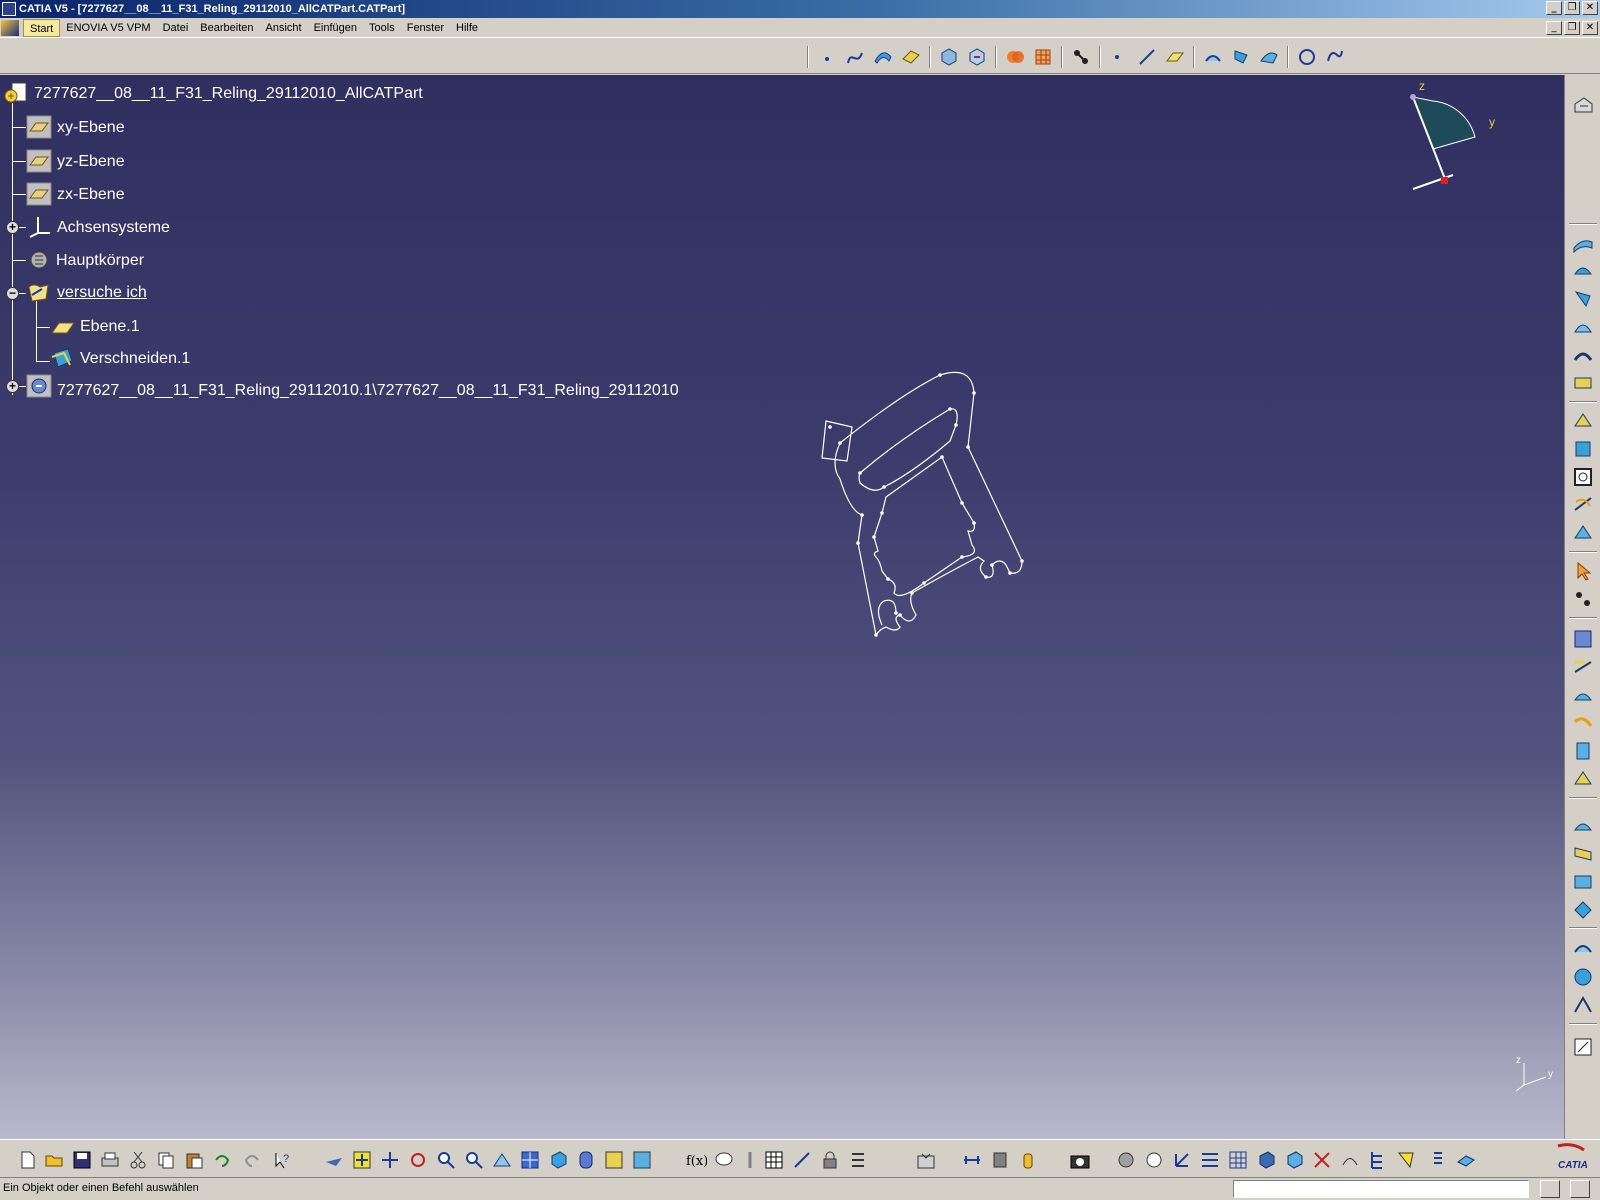 The width and height of the screenshot is (1600, 1200). I want to click on annotation-icon, so click(1406, 1160).